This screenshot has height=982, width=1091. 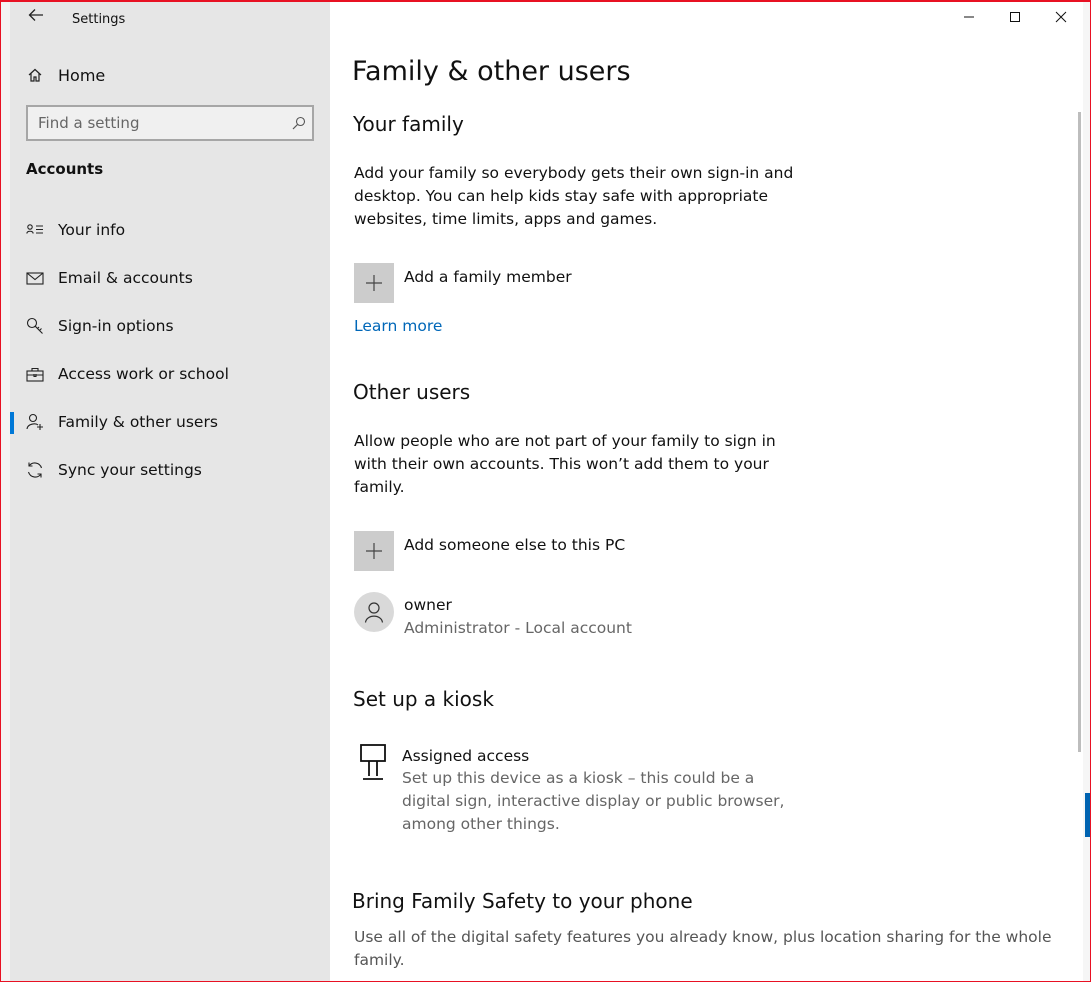 I want to click on sidebar-item-label: Sync your settings, so click(x=130, y=470).